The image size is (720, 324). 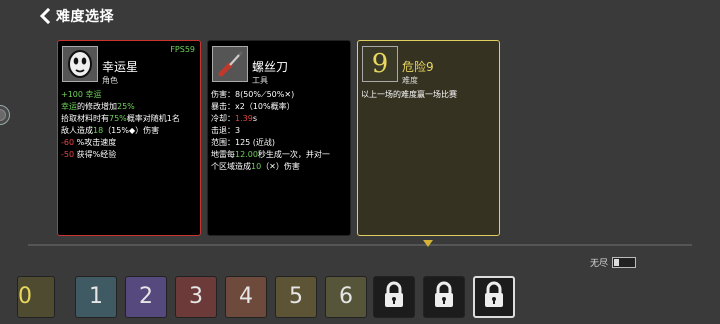 I want to click on description-segment: ）伤害, so click(x=147, y=130).